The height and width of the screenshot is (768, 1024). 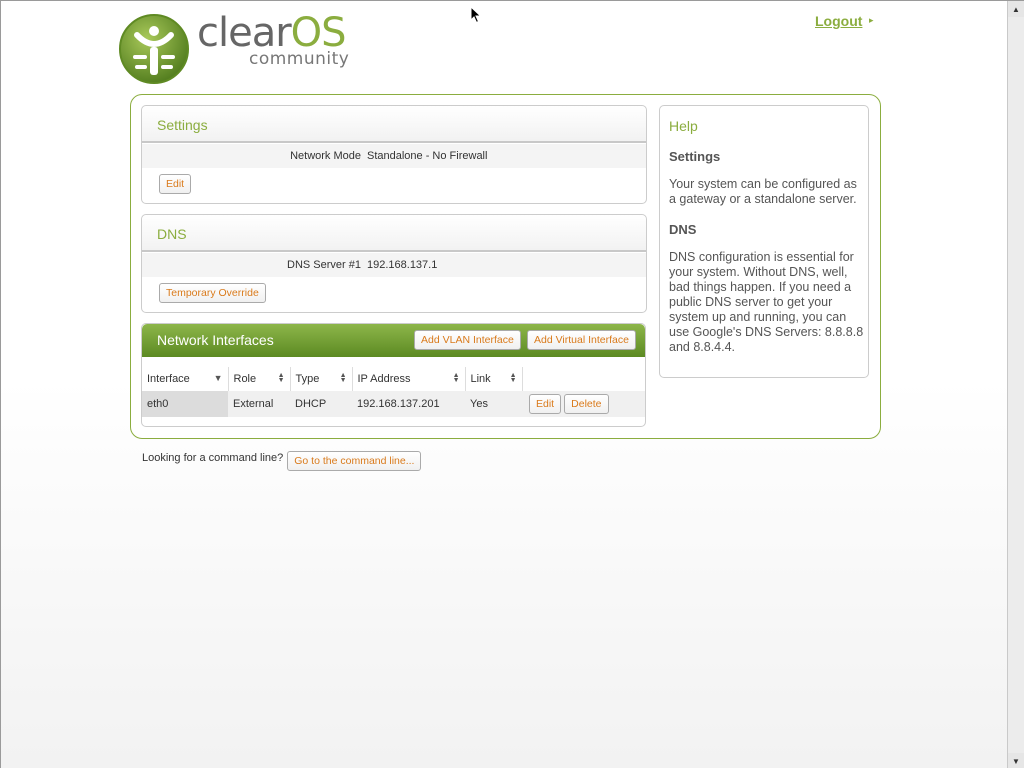 I want to click on settings-edit-button: Edit, so click(x=175, y=184).